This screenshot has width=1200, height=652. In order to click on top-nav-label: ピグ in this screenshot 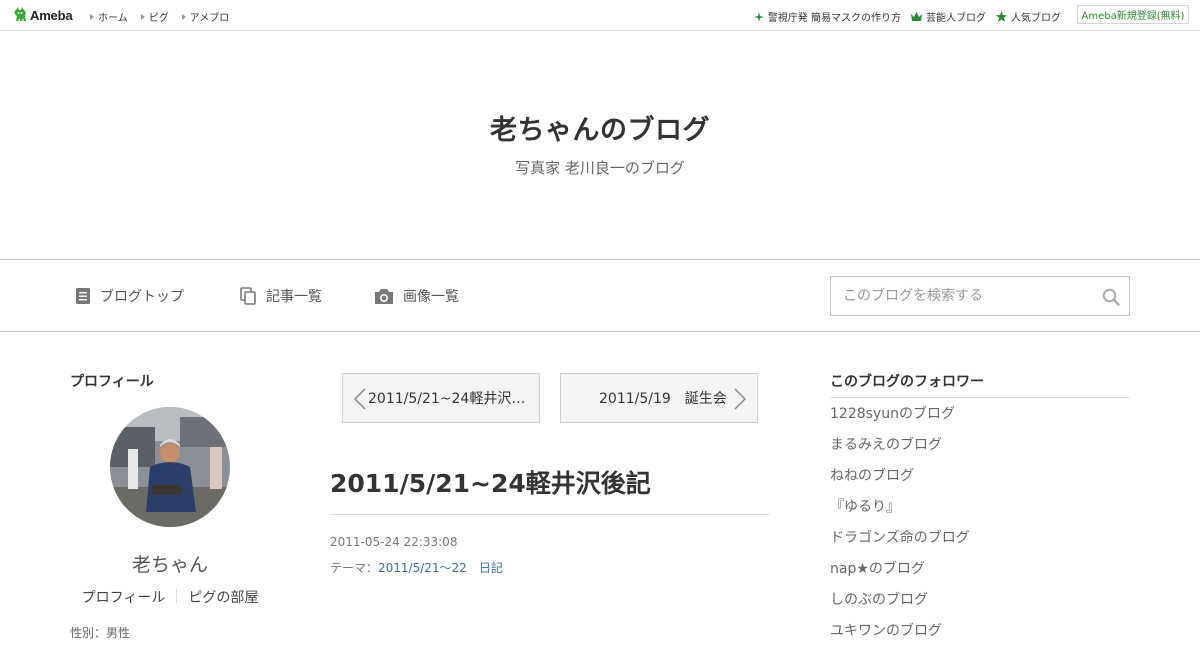, I will do `click(158, 18)`.